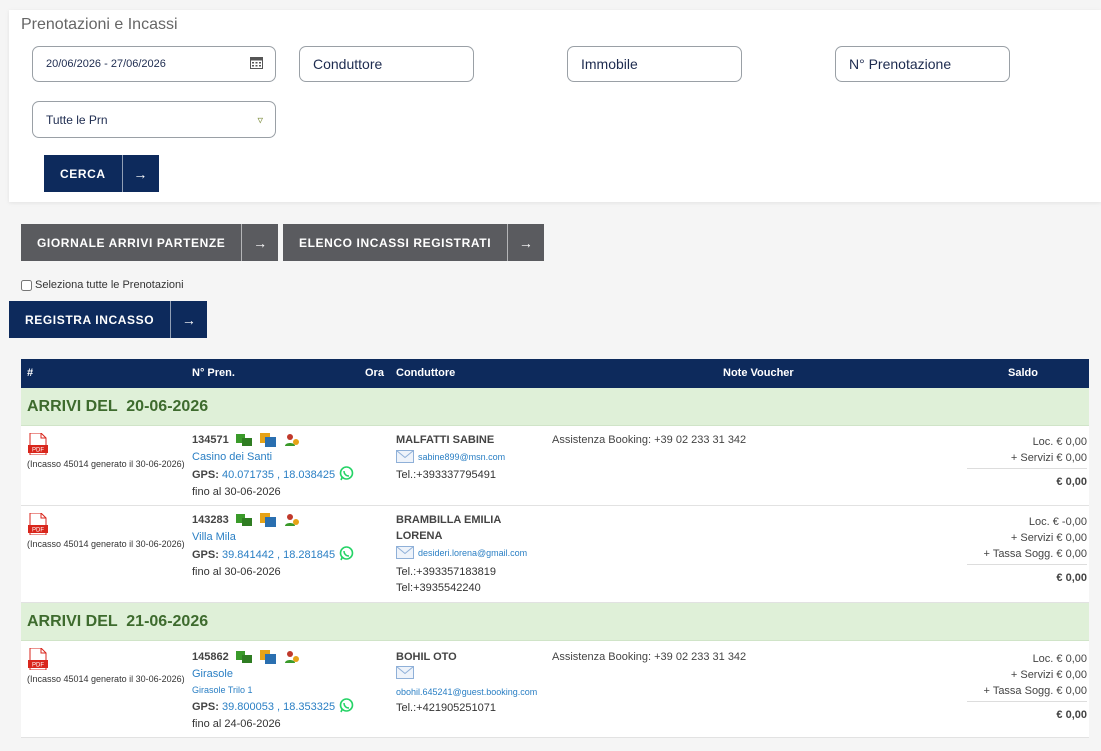 The width and height of the screenshot is (1101, 751). I want to click on group-header: ARRIVI DEL 21-06-2026, so click(555, 622).